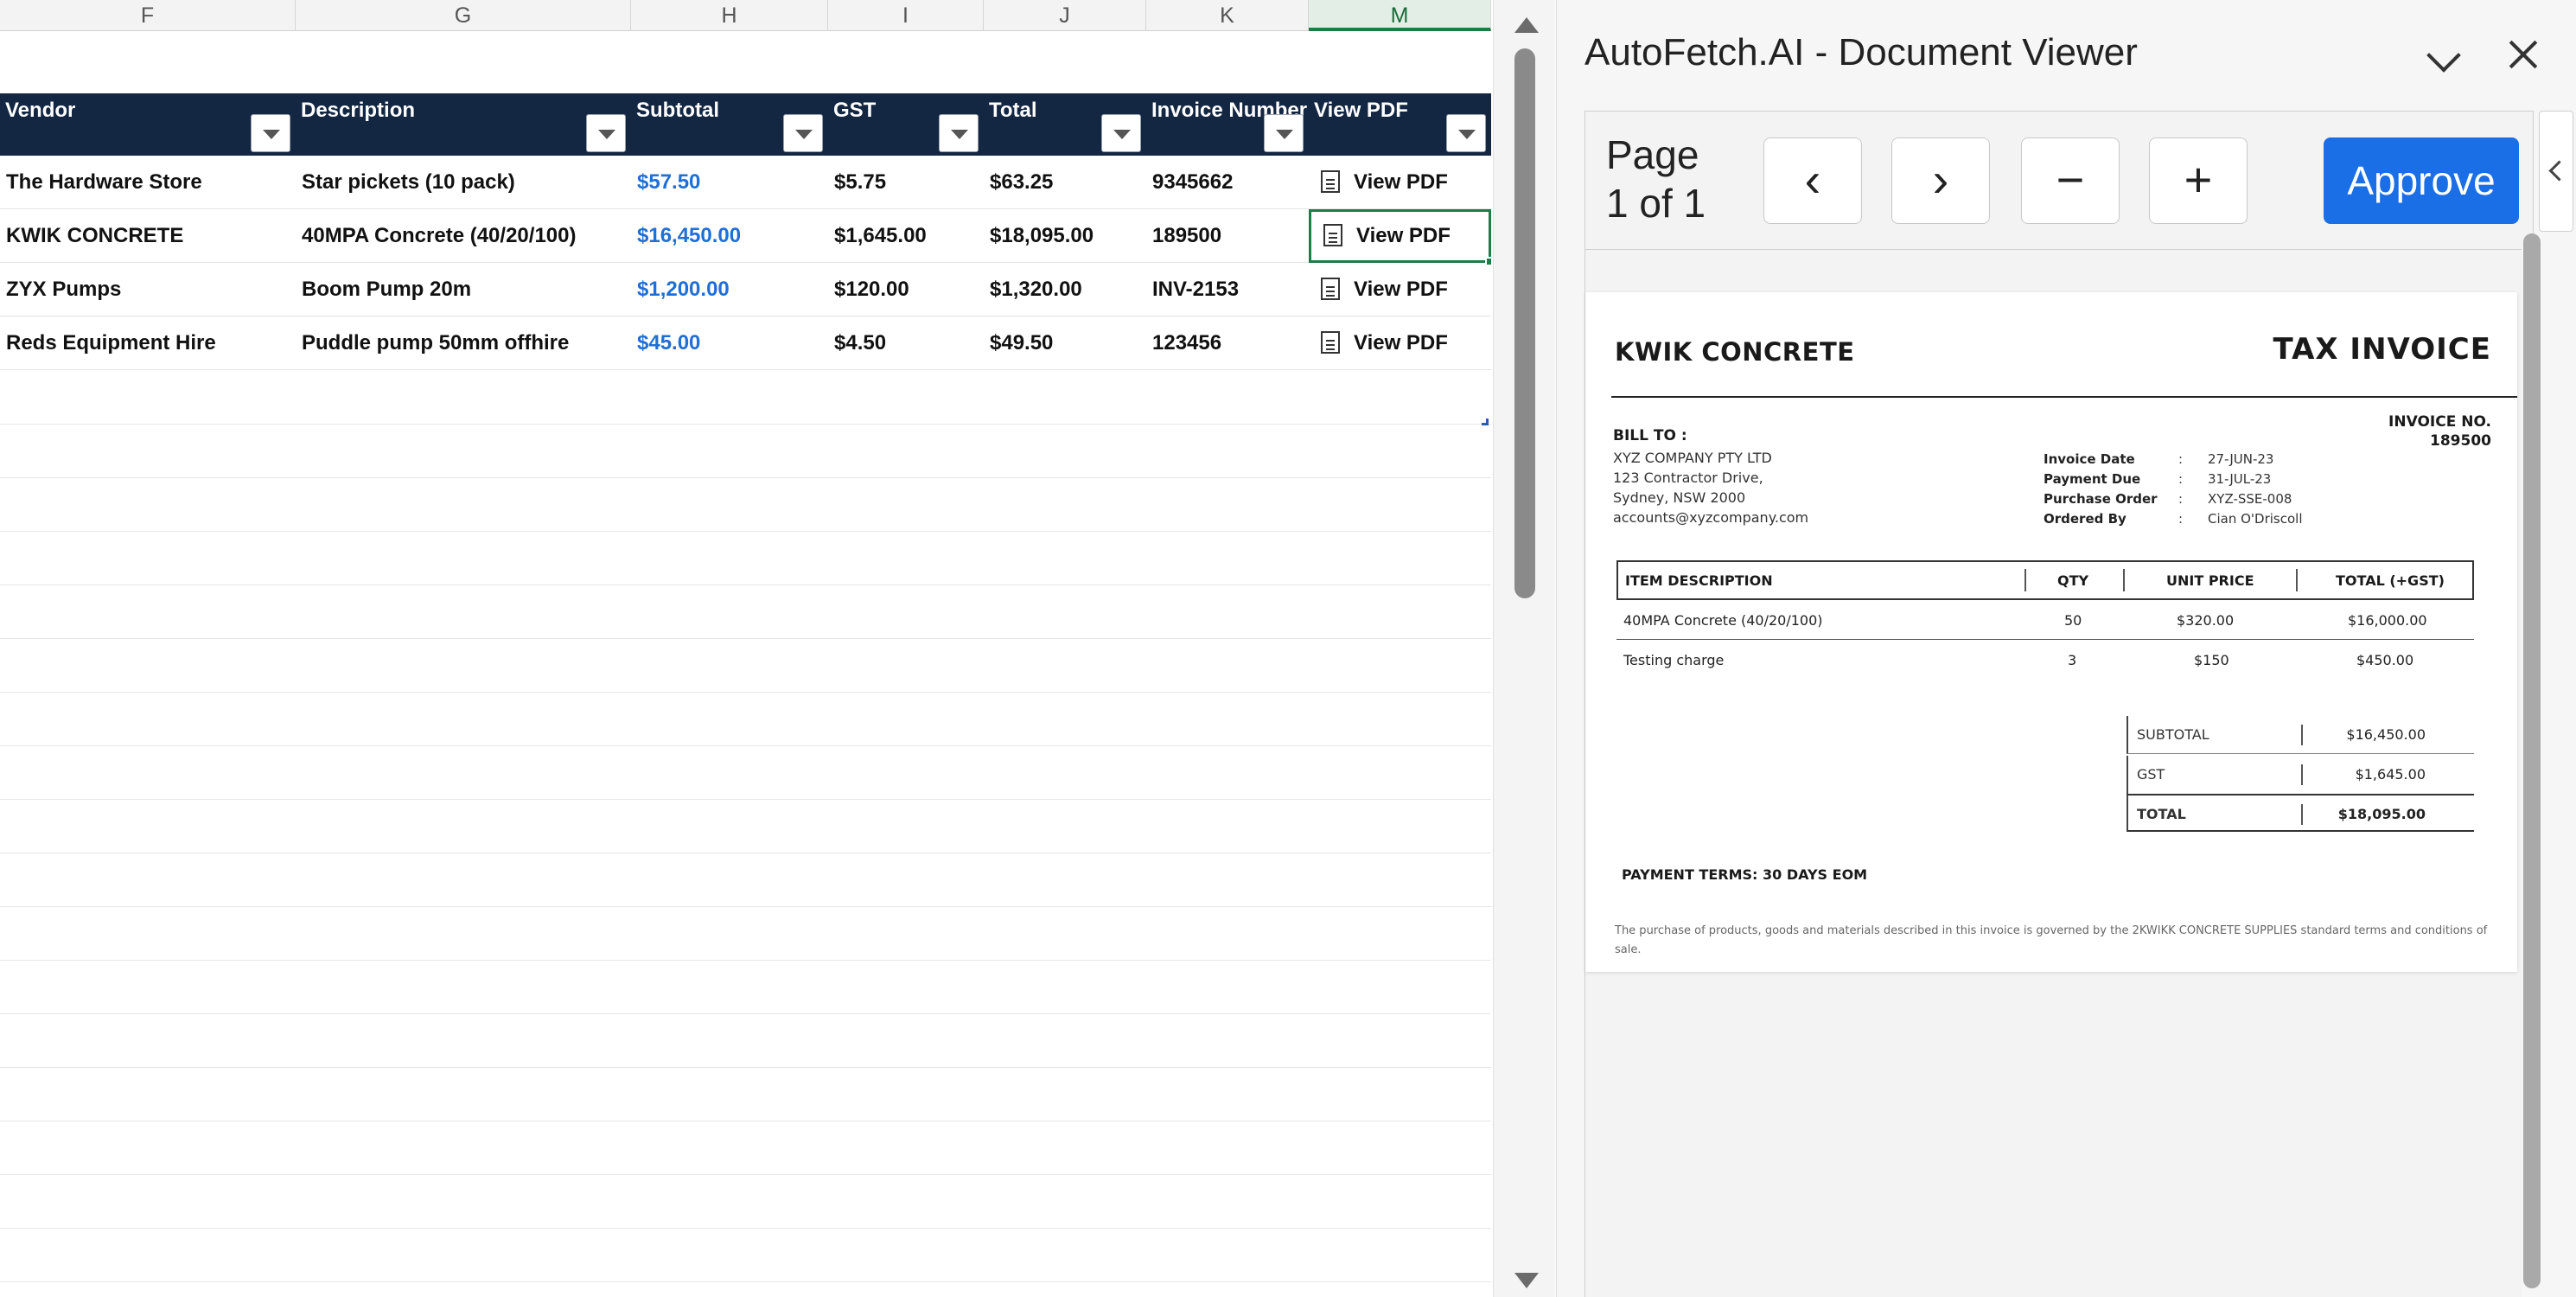 The image size is (2576, 1297). I want to click on column-header-k: K, so click(1227, 16).